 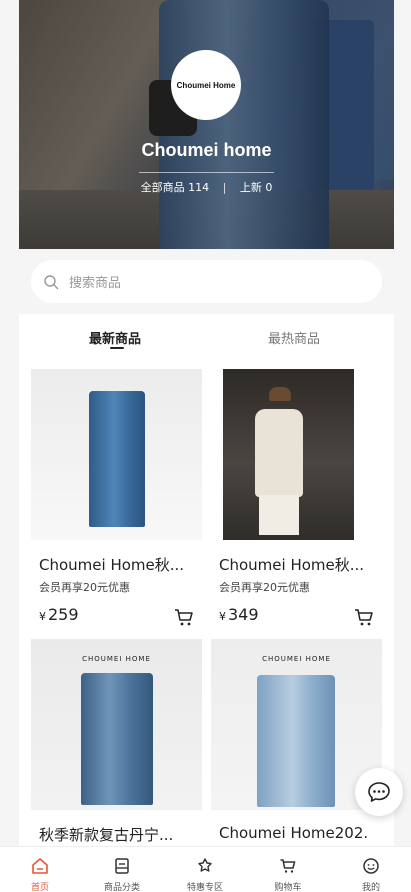 What do you see at coordinates (288, 887) in the screenshot?
I see `tabbar-label: 购物车` at bounding box center [288, 887].